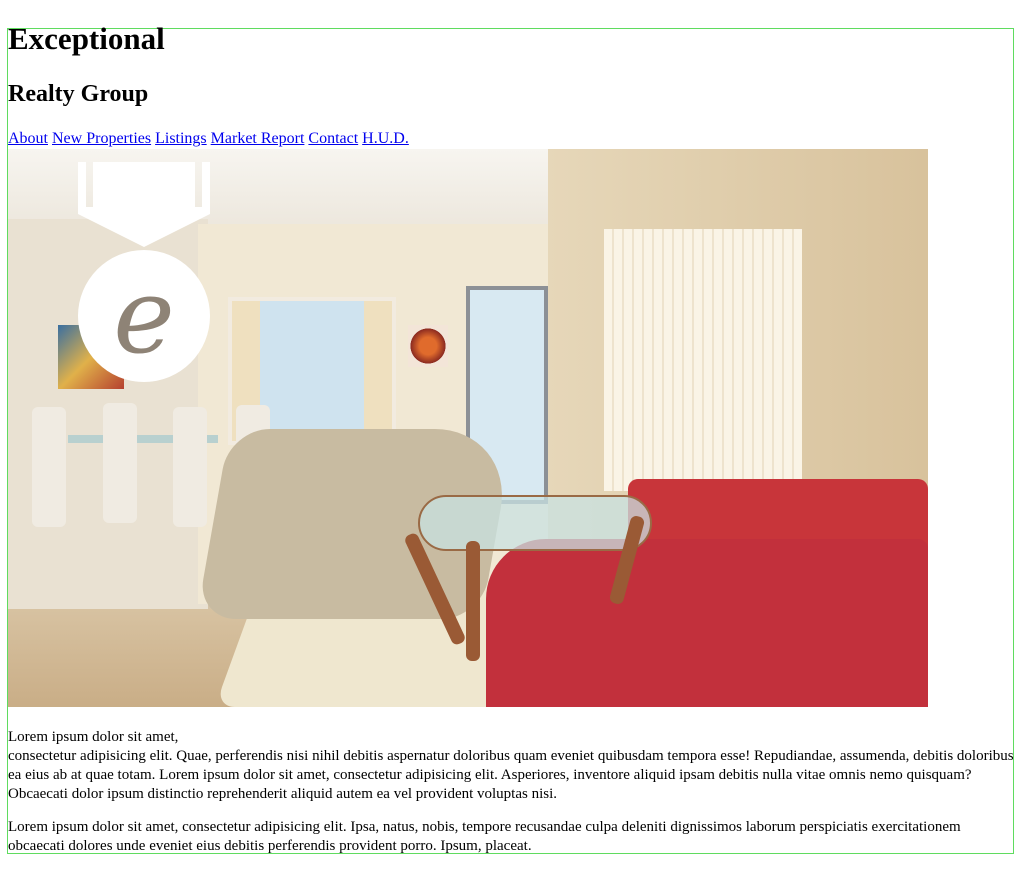  I want to click on hero-sofa-front, so click(707, 623).